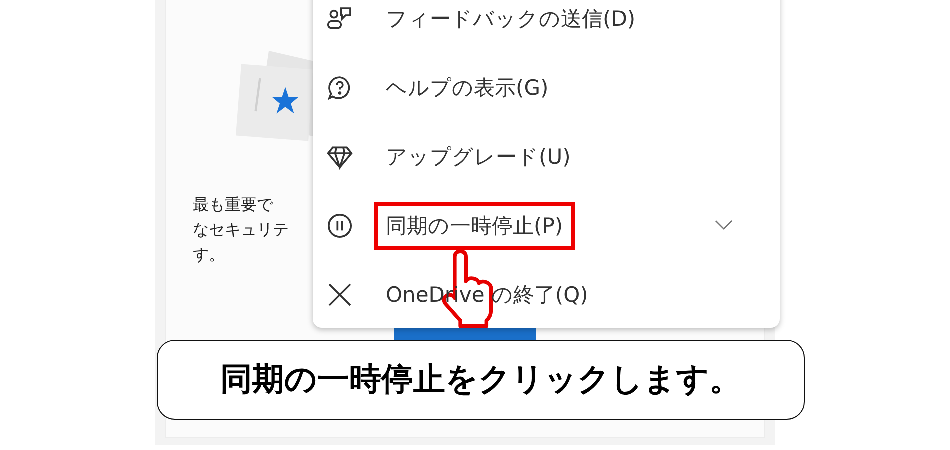 The image size is (950, 450). What do you see at coordinates (467, 88) in the screenshot?
I see `menu-item-label: ヘルプの表示(G)` at bounding box center [467, 88].